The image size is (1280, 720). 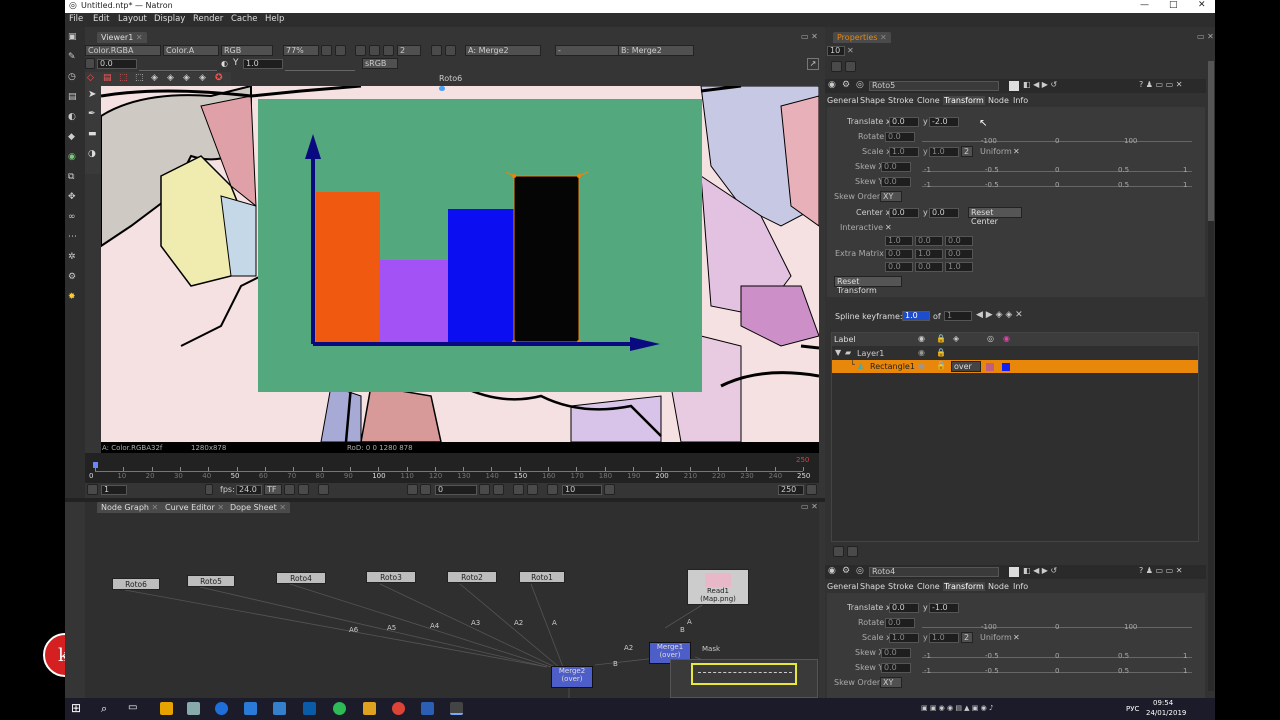 I want to click on color-tool-icon: ◐, so click(x=72, y=117).